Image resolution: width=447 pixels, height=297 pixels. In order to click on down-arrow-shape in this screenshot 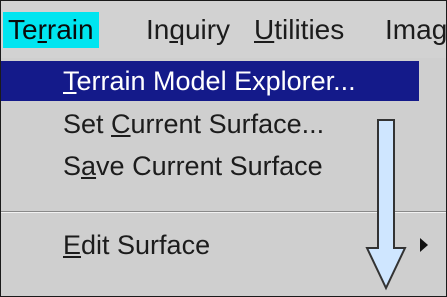, I will do `click(386, 205)`.